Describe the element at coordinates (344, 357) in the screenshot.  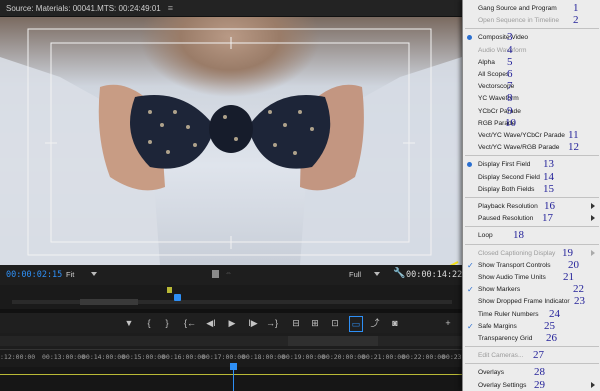
I see `ruler-label: 00:20:00:00` at that location.